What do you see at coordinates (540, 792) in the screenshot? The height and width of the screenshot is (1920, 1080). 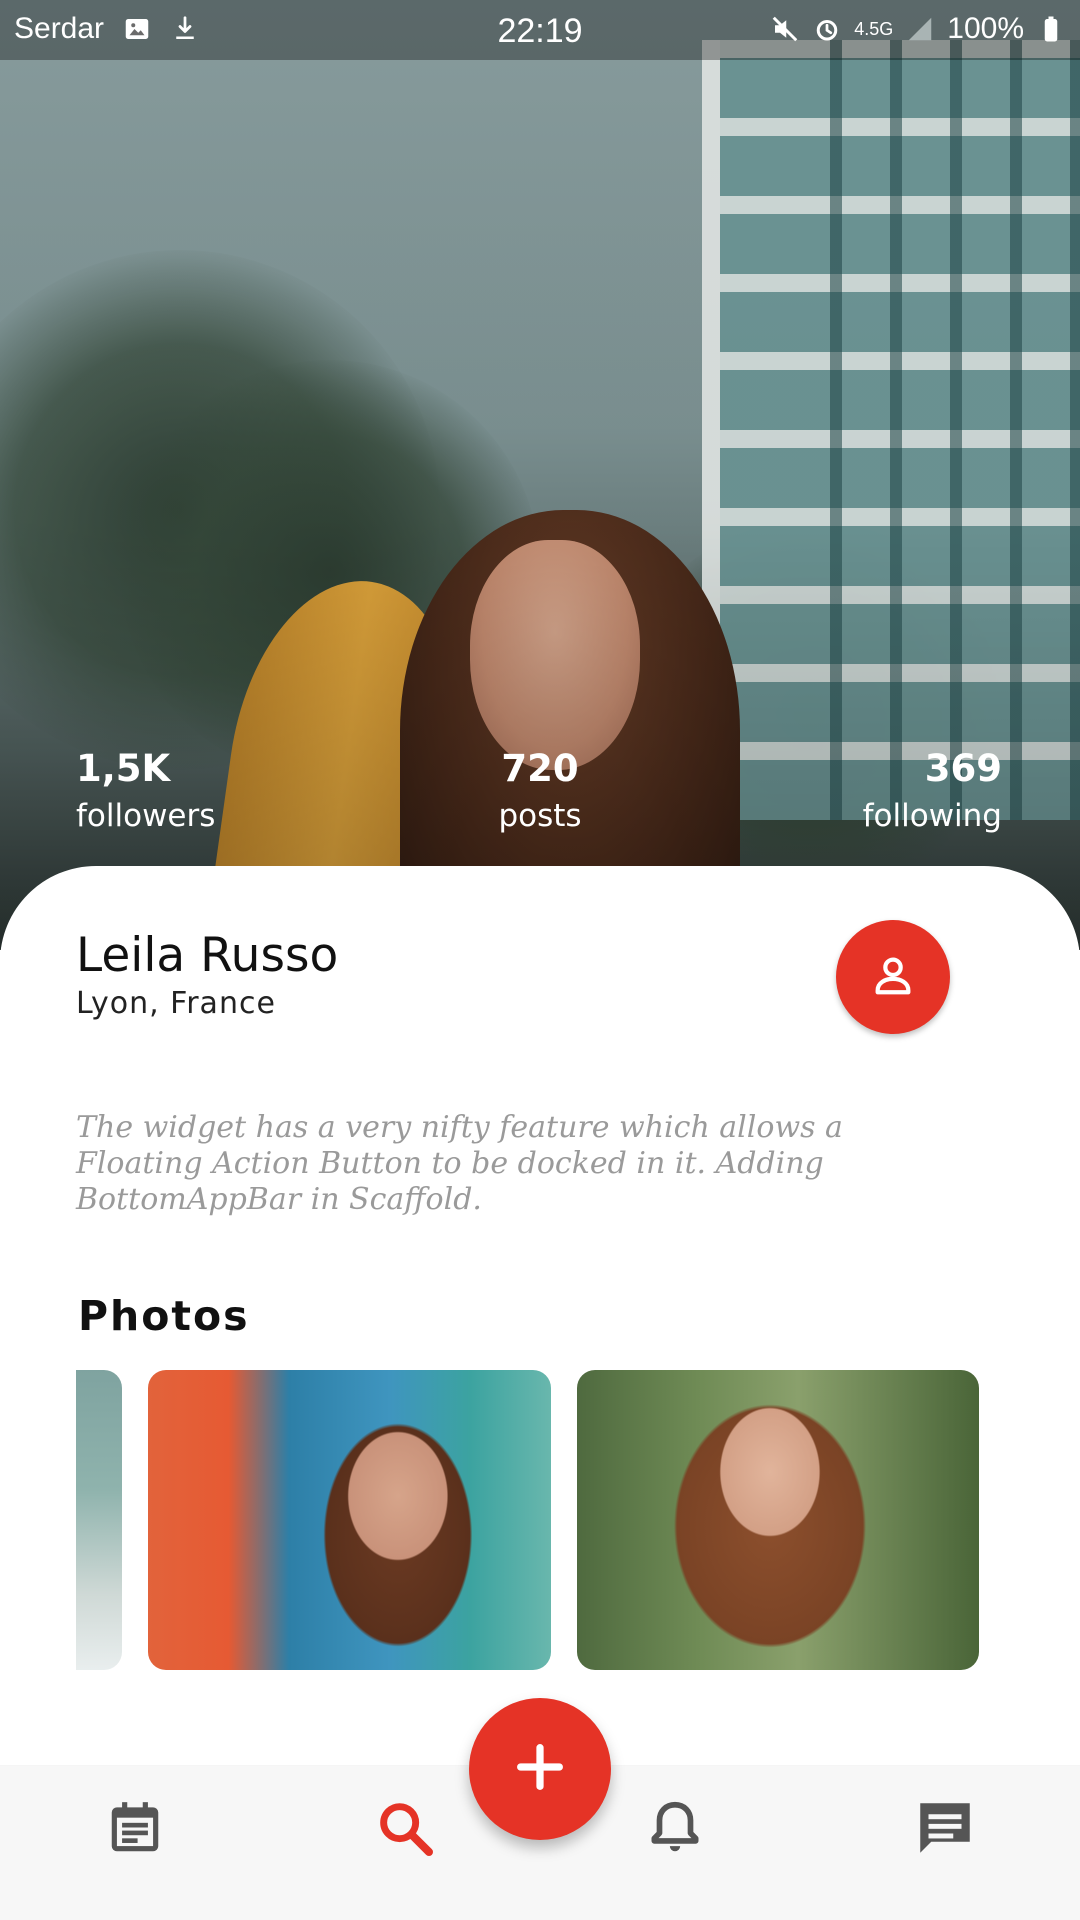 I see `stat-posts: 720 posts` at bounding box center [540, 792].